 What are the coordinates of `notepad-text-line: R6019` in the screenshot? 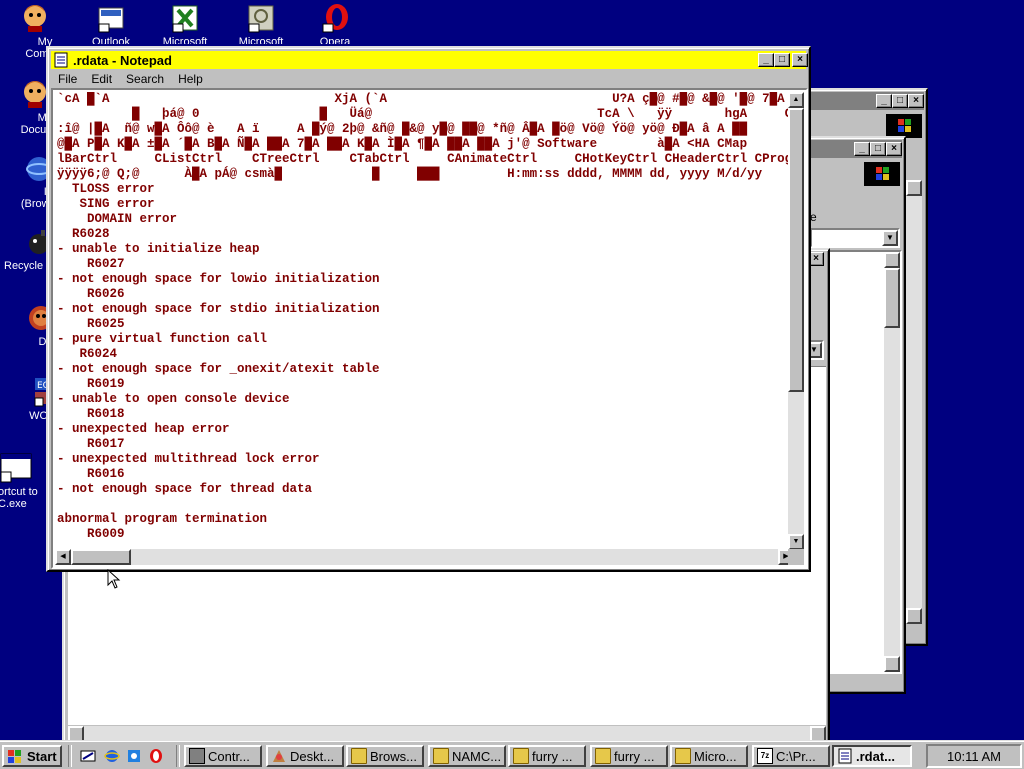 It's located at (425, 384).